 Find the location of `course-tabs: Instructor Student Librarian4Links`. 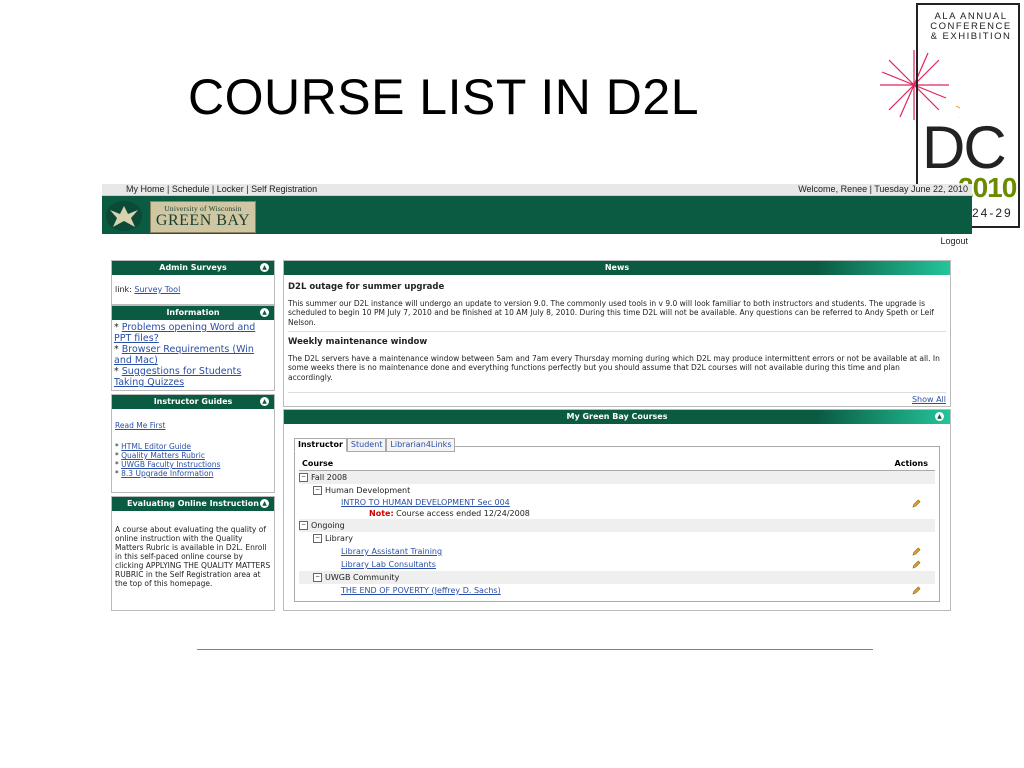

course-tabs: Instructor Student Librarian4Links is located at coordinates (617, 438).